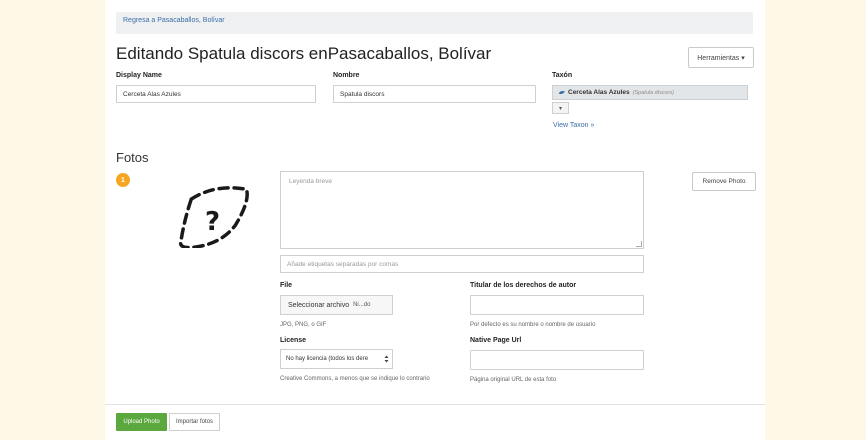 The image size is (866, 440). I want to click on native-page-url-input, so click(557, 360).